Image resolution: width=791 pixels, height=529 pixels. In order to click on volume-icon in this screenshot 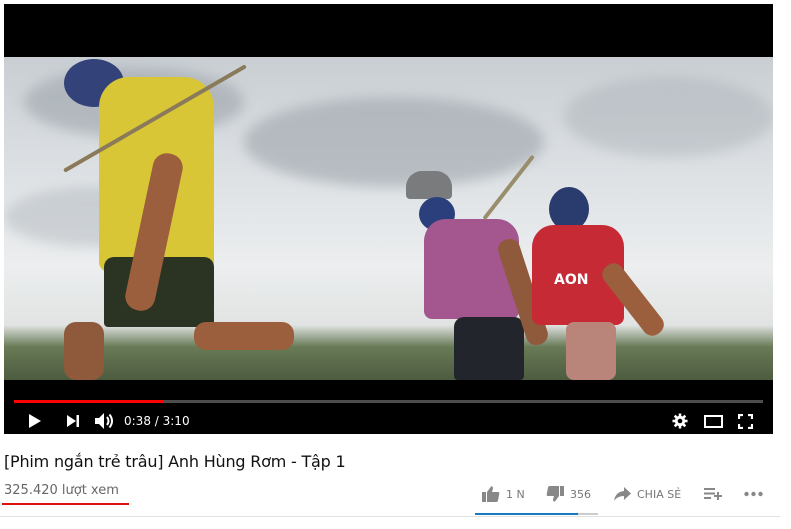, I will do `click(104, 421)`.